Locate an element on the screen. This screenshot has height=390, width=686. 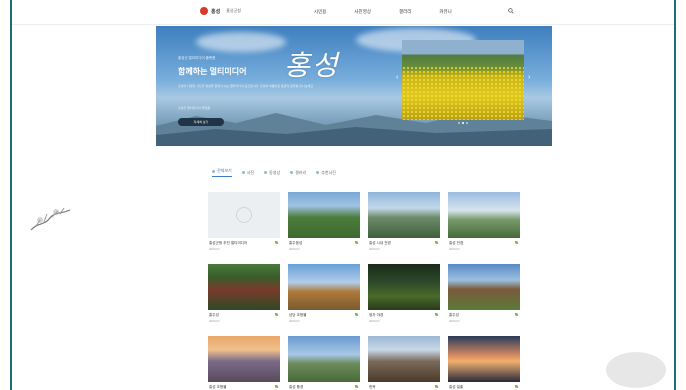
nav-item: 커뮤니 is located at coordinates (445, 12).